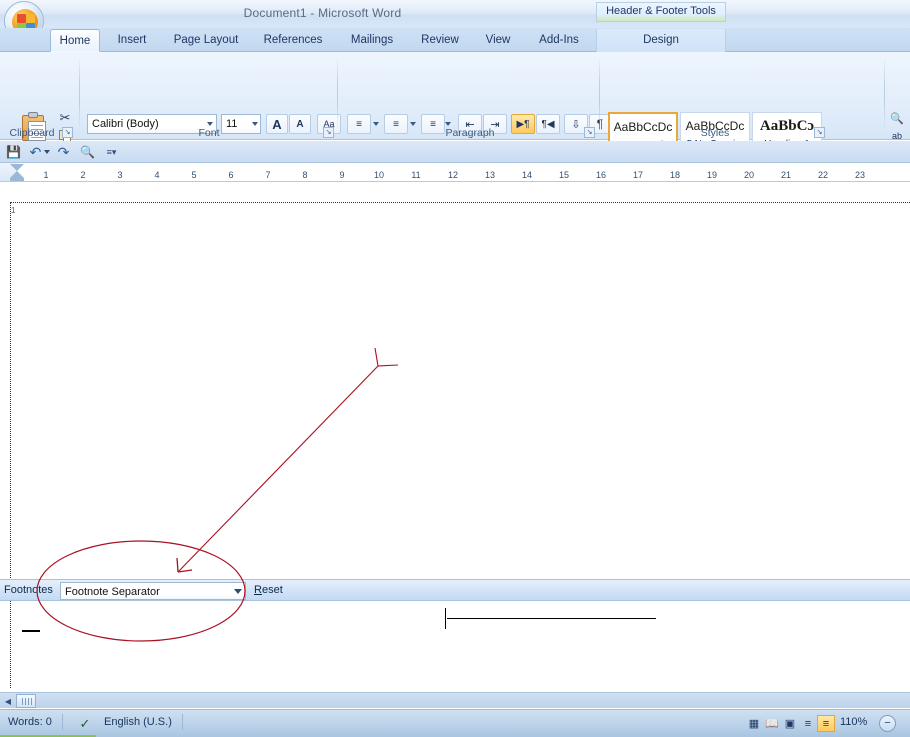 The width and height of the screenshot is (910, 737). What do you see at coordinates (455, 152) in the screenshot?
I see `quick-access-toolbar: 💾 ↶ ↷ 🔍 ≡▾` at bounding box center [455, 152].